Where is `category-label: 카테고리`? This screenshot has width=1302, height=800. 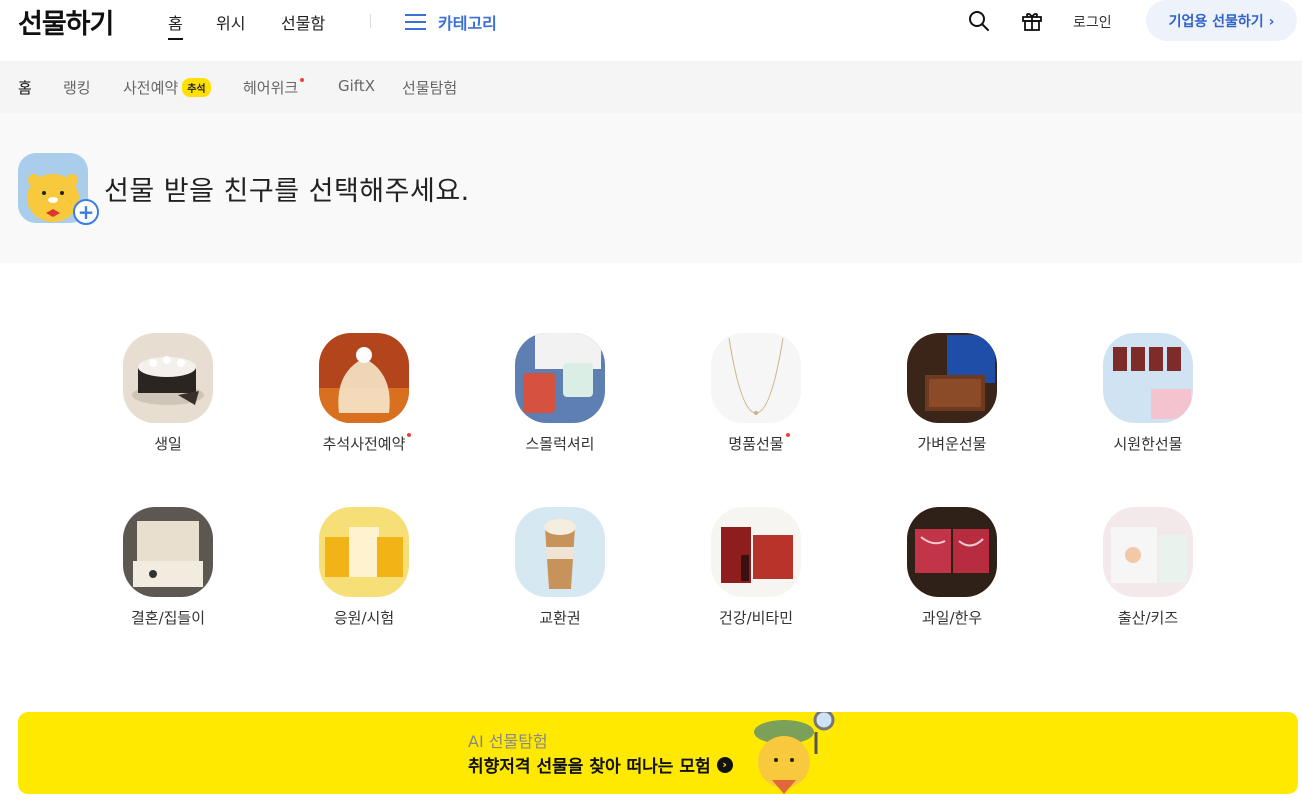
category-label: 카테고리 is located at coordinates (467, 23).